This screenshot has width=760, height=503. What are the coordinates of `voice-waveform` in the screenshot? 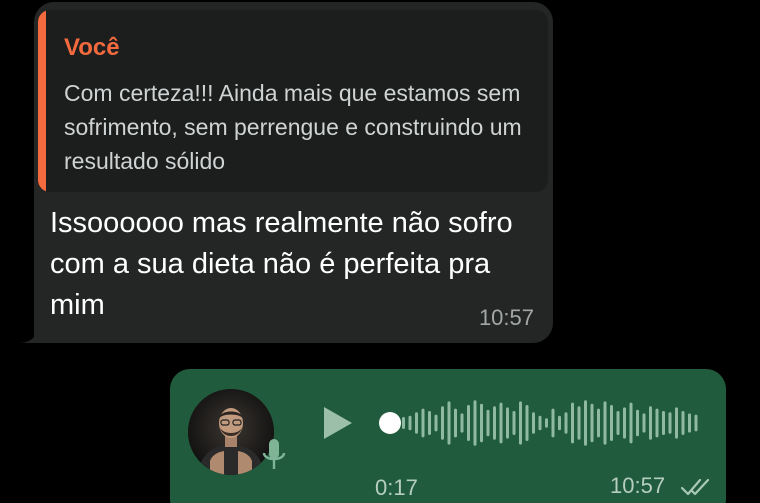 It's located at (552, 423).